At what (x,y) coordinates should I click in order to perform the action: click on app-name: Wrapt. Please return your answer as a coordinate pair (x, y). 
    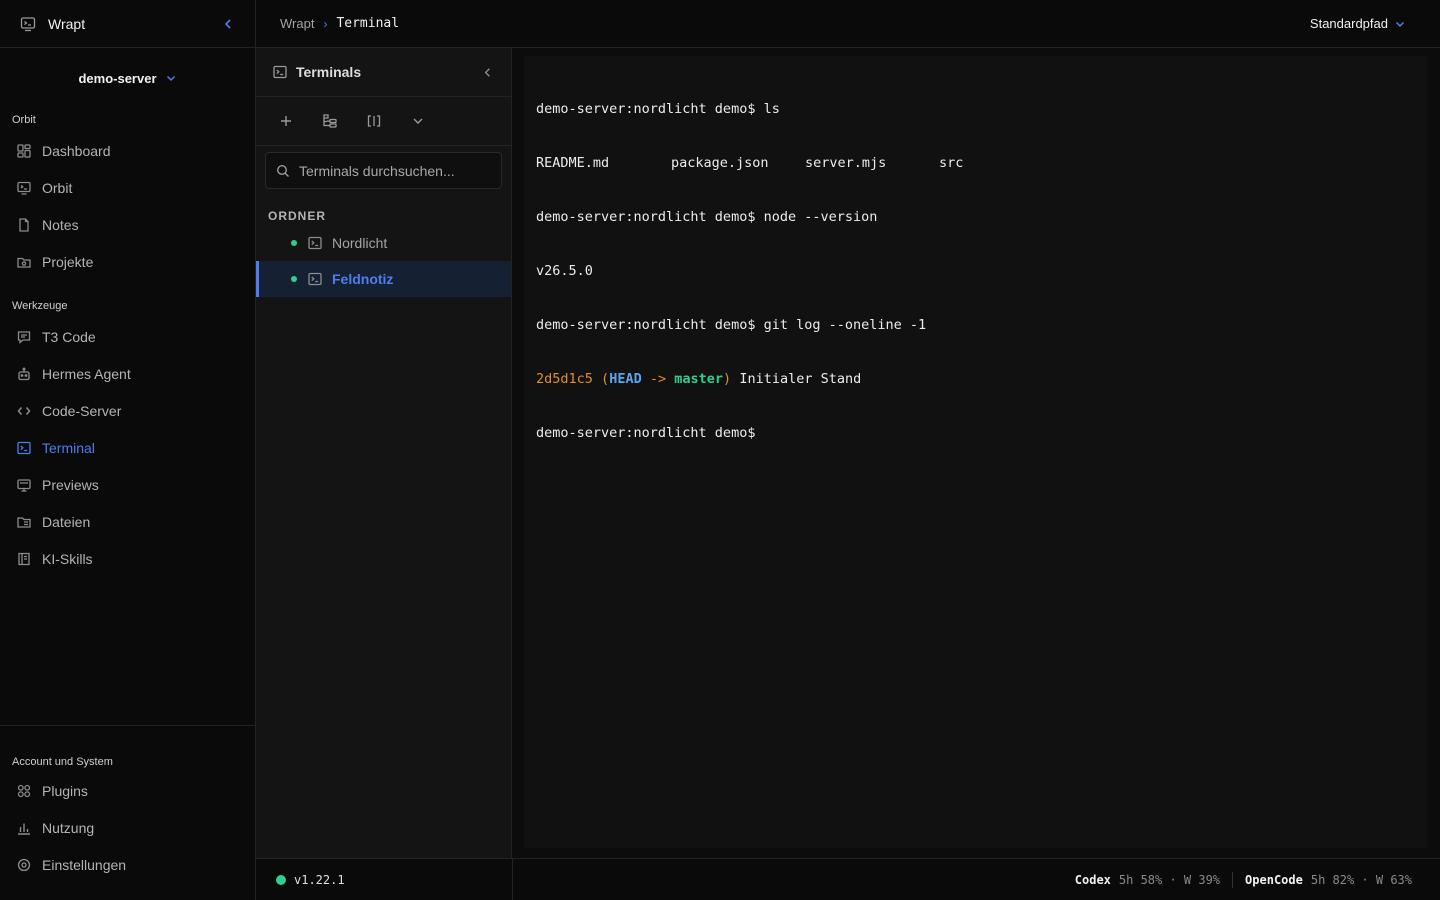
    Looking at the image, I should click on (67, 23).